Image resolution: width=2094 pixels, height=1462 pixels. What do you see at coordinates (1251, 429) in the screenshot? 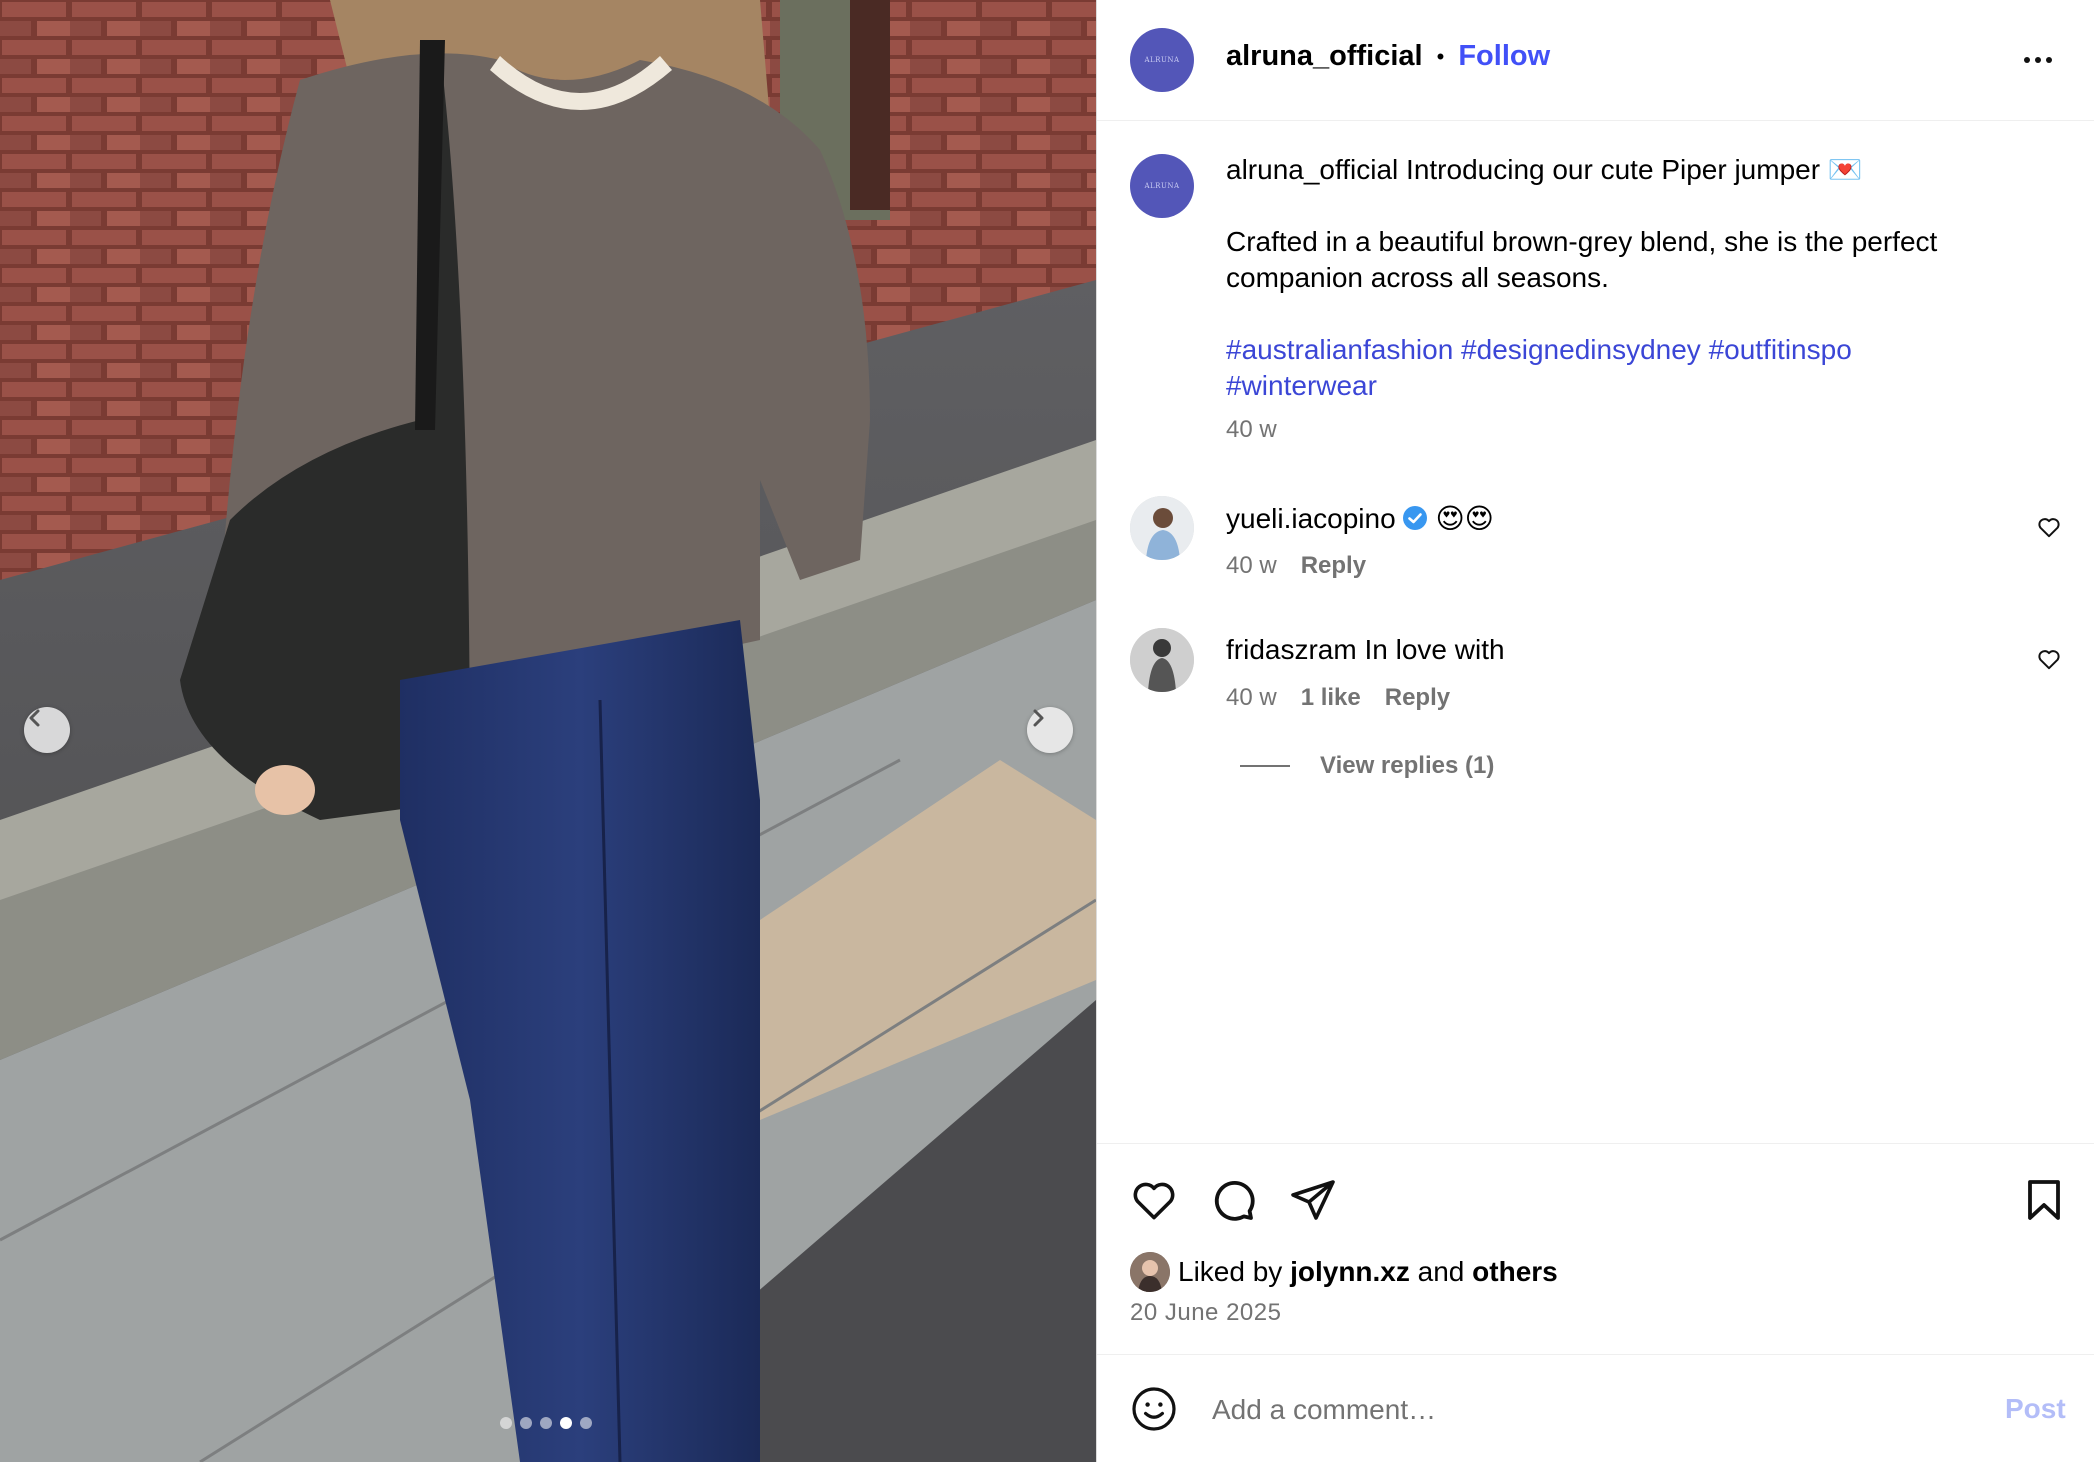
I see `caption-age: 40 w` at bounding box center [1251, 429].